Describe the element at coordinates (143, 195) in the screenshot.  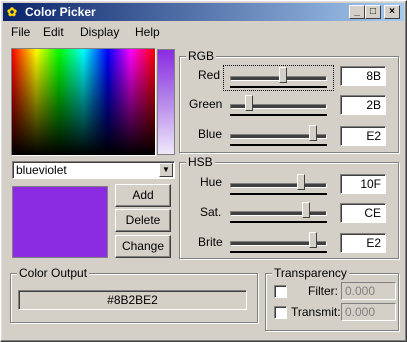
I see `add-button: Add` at that location.